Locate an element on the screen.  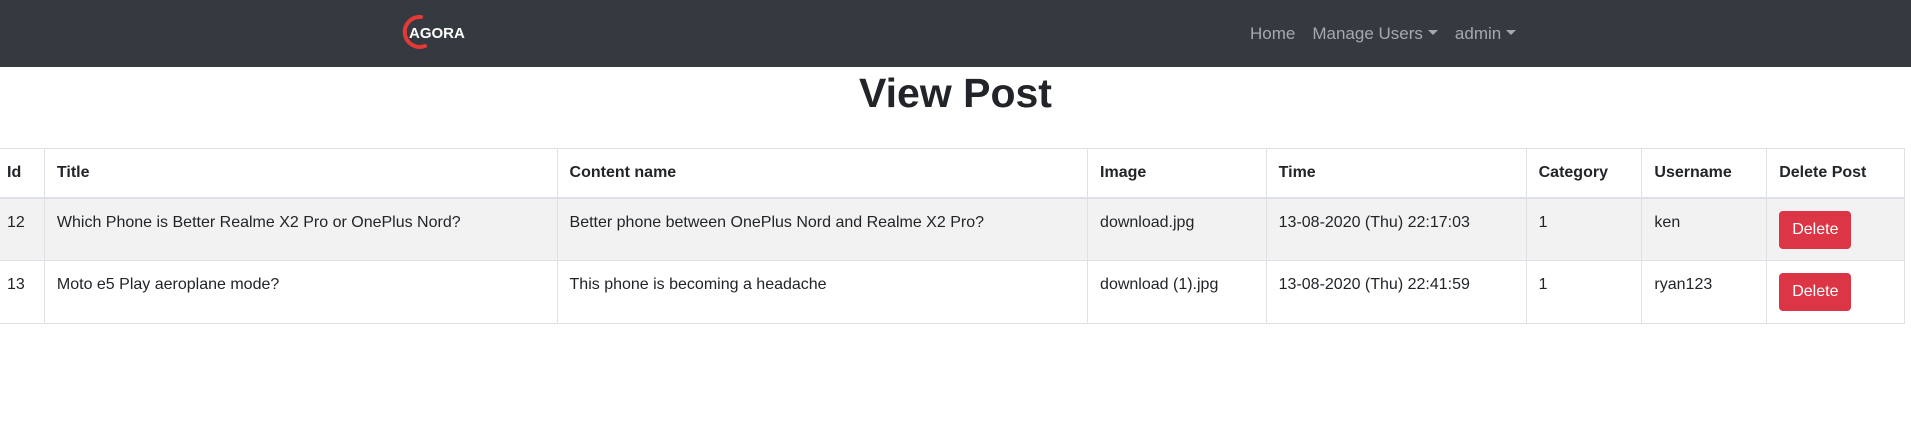
nav-admin-dropdown: admin is located at coordinates (1485, 33).